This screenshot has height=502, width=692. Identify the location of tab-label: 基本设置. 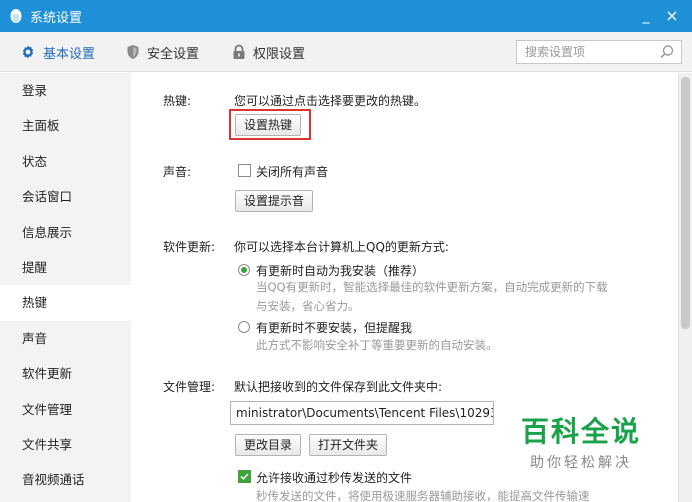
(69, 54).